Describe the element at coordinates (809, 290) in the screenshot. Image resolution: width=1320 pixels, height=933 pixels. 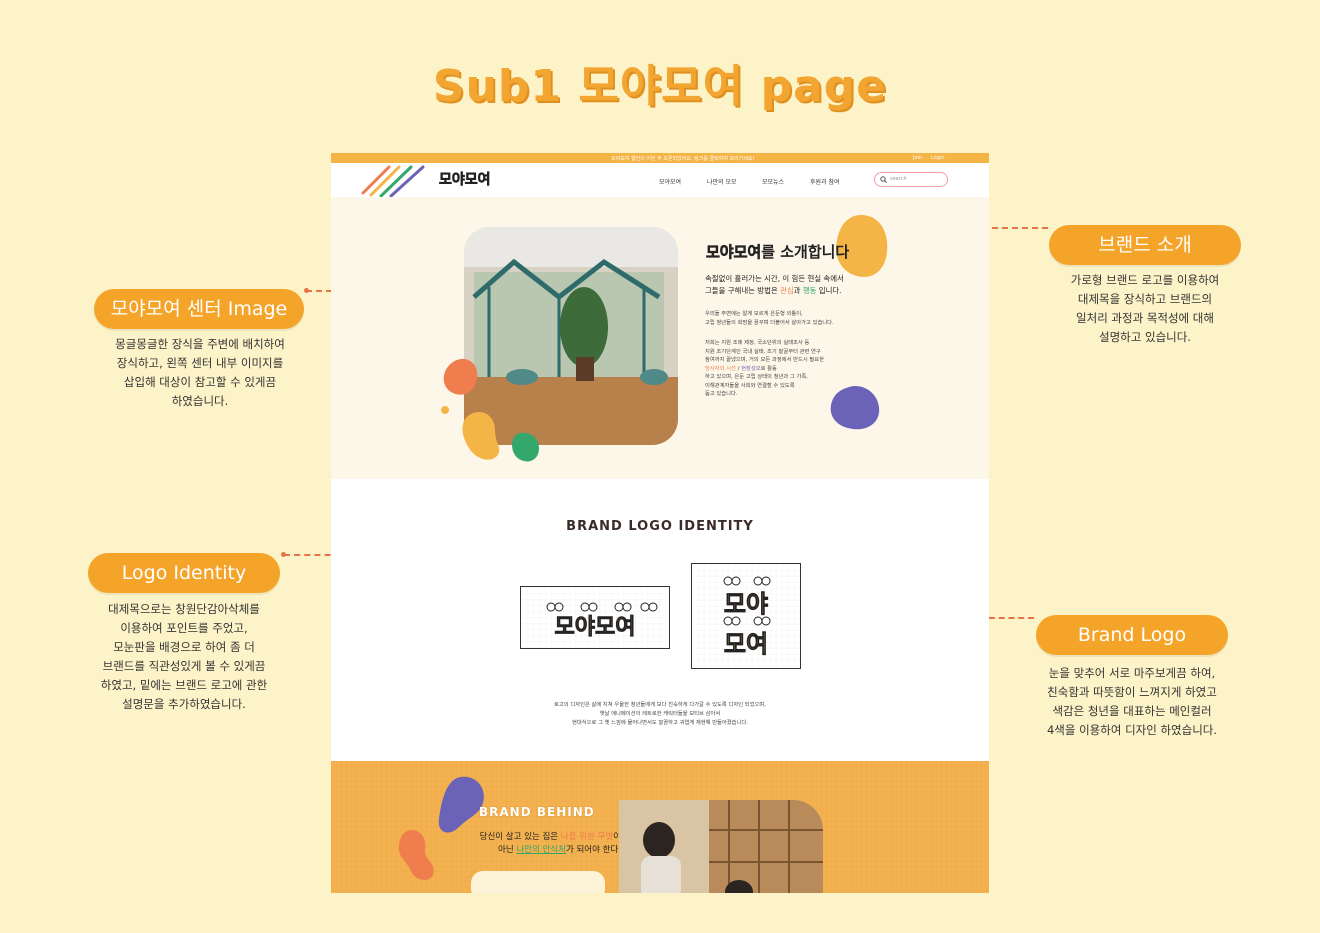
I see `highlight-action: 행동` at that location.